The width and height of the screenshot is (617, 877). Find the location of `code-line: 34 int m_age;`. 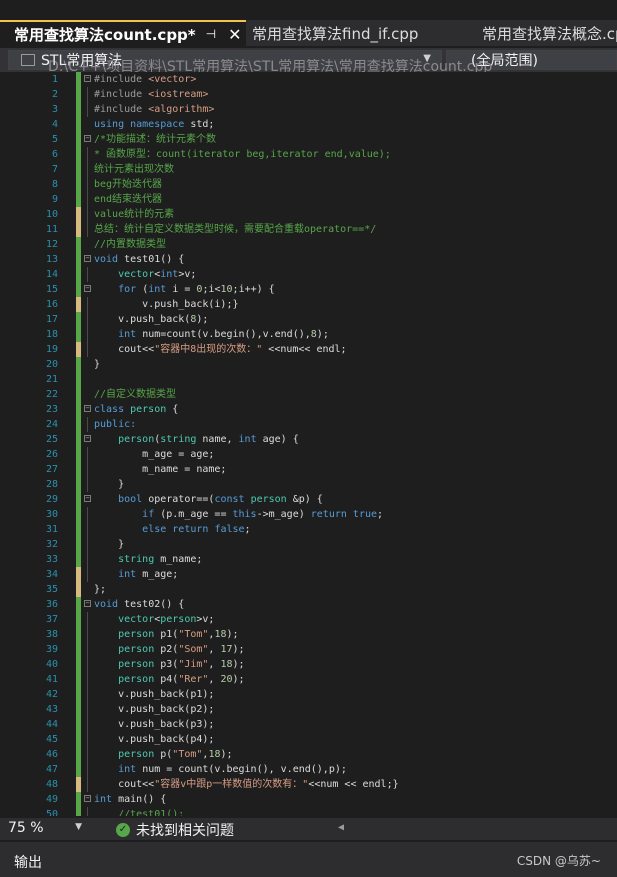

code-line: 34 int m_age; is located at coordinates (308, 574).